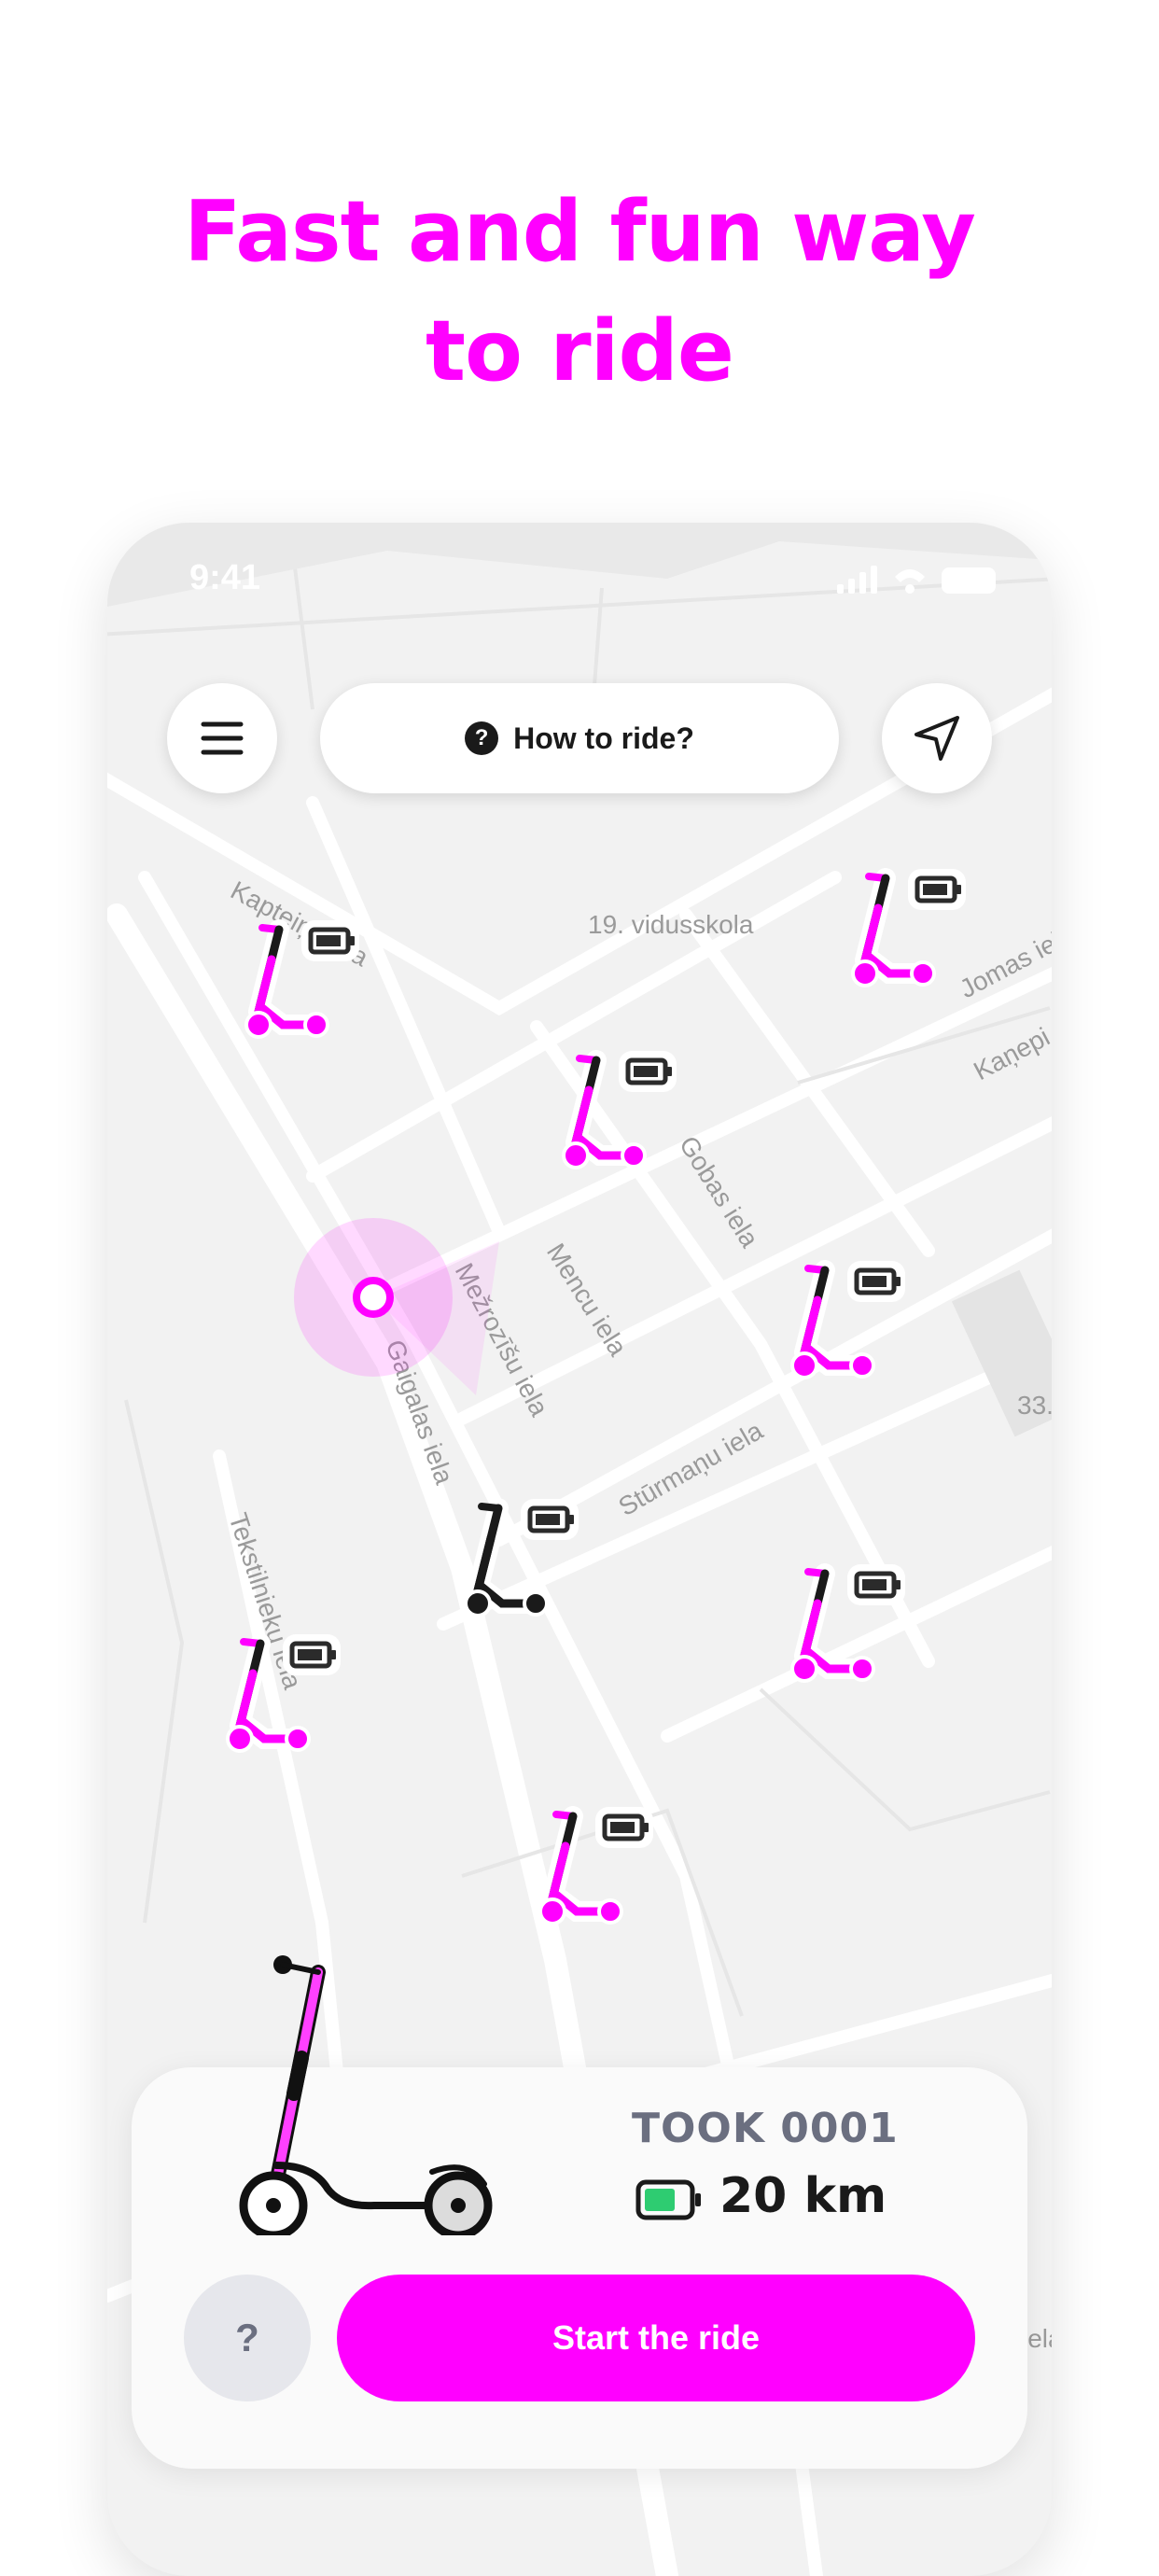  I want to click on status-icons, so click(916, 580).